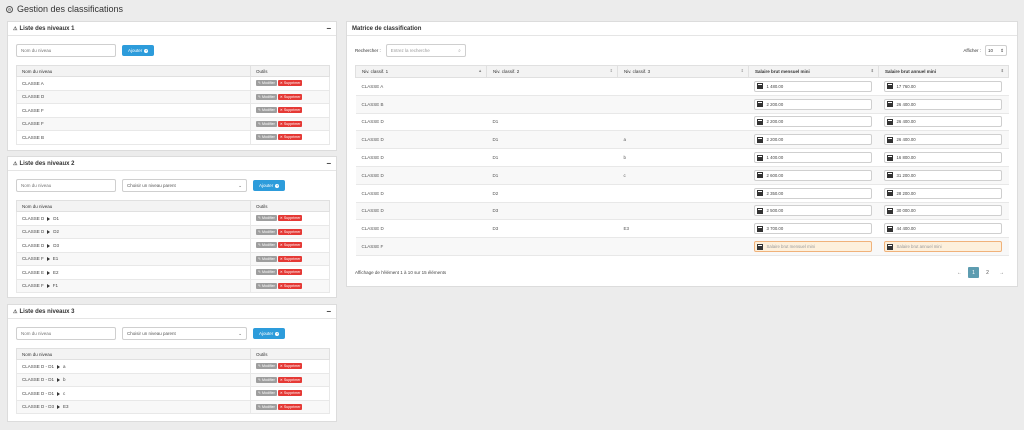  Describe the element at coordinates (173, 406) in the screenshot. I see `table-row: CLASSE D - D3 E3 ✎ Modifier ✕ Supprimer` at that location.